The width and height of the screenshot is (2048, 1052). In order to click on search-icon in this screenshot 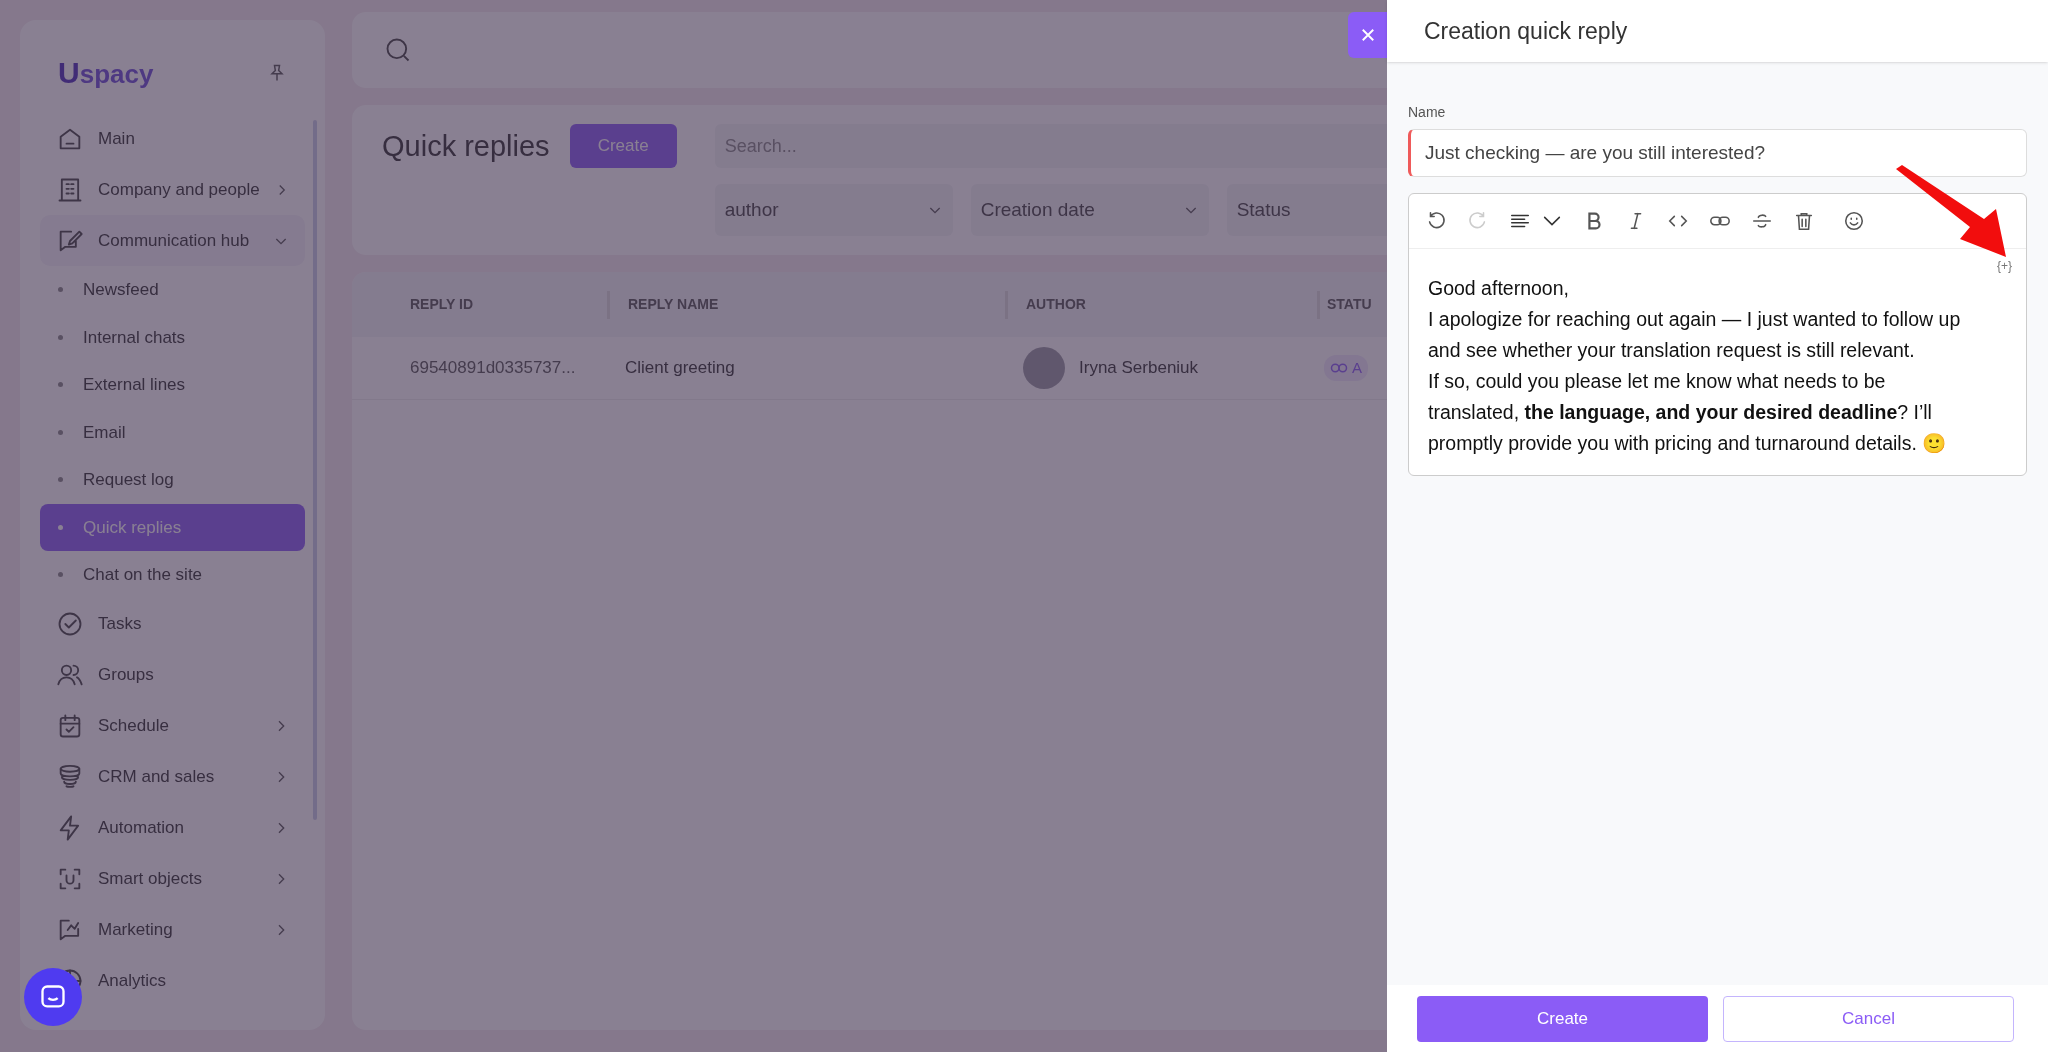, I will do `click(398, 50)`.